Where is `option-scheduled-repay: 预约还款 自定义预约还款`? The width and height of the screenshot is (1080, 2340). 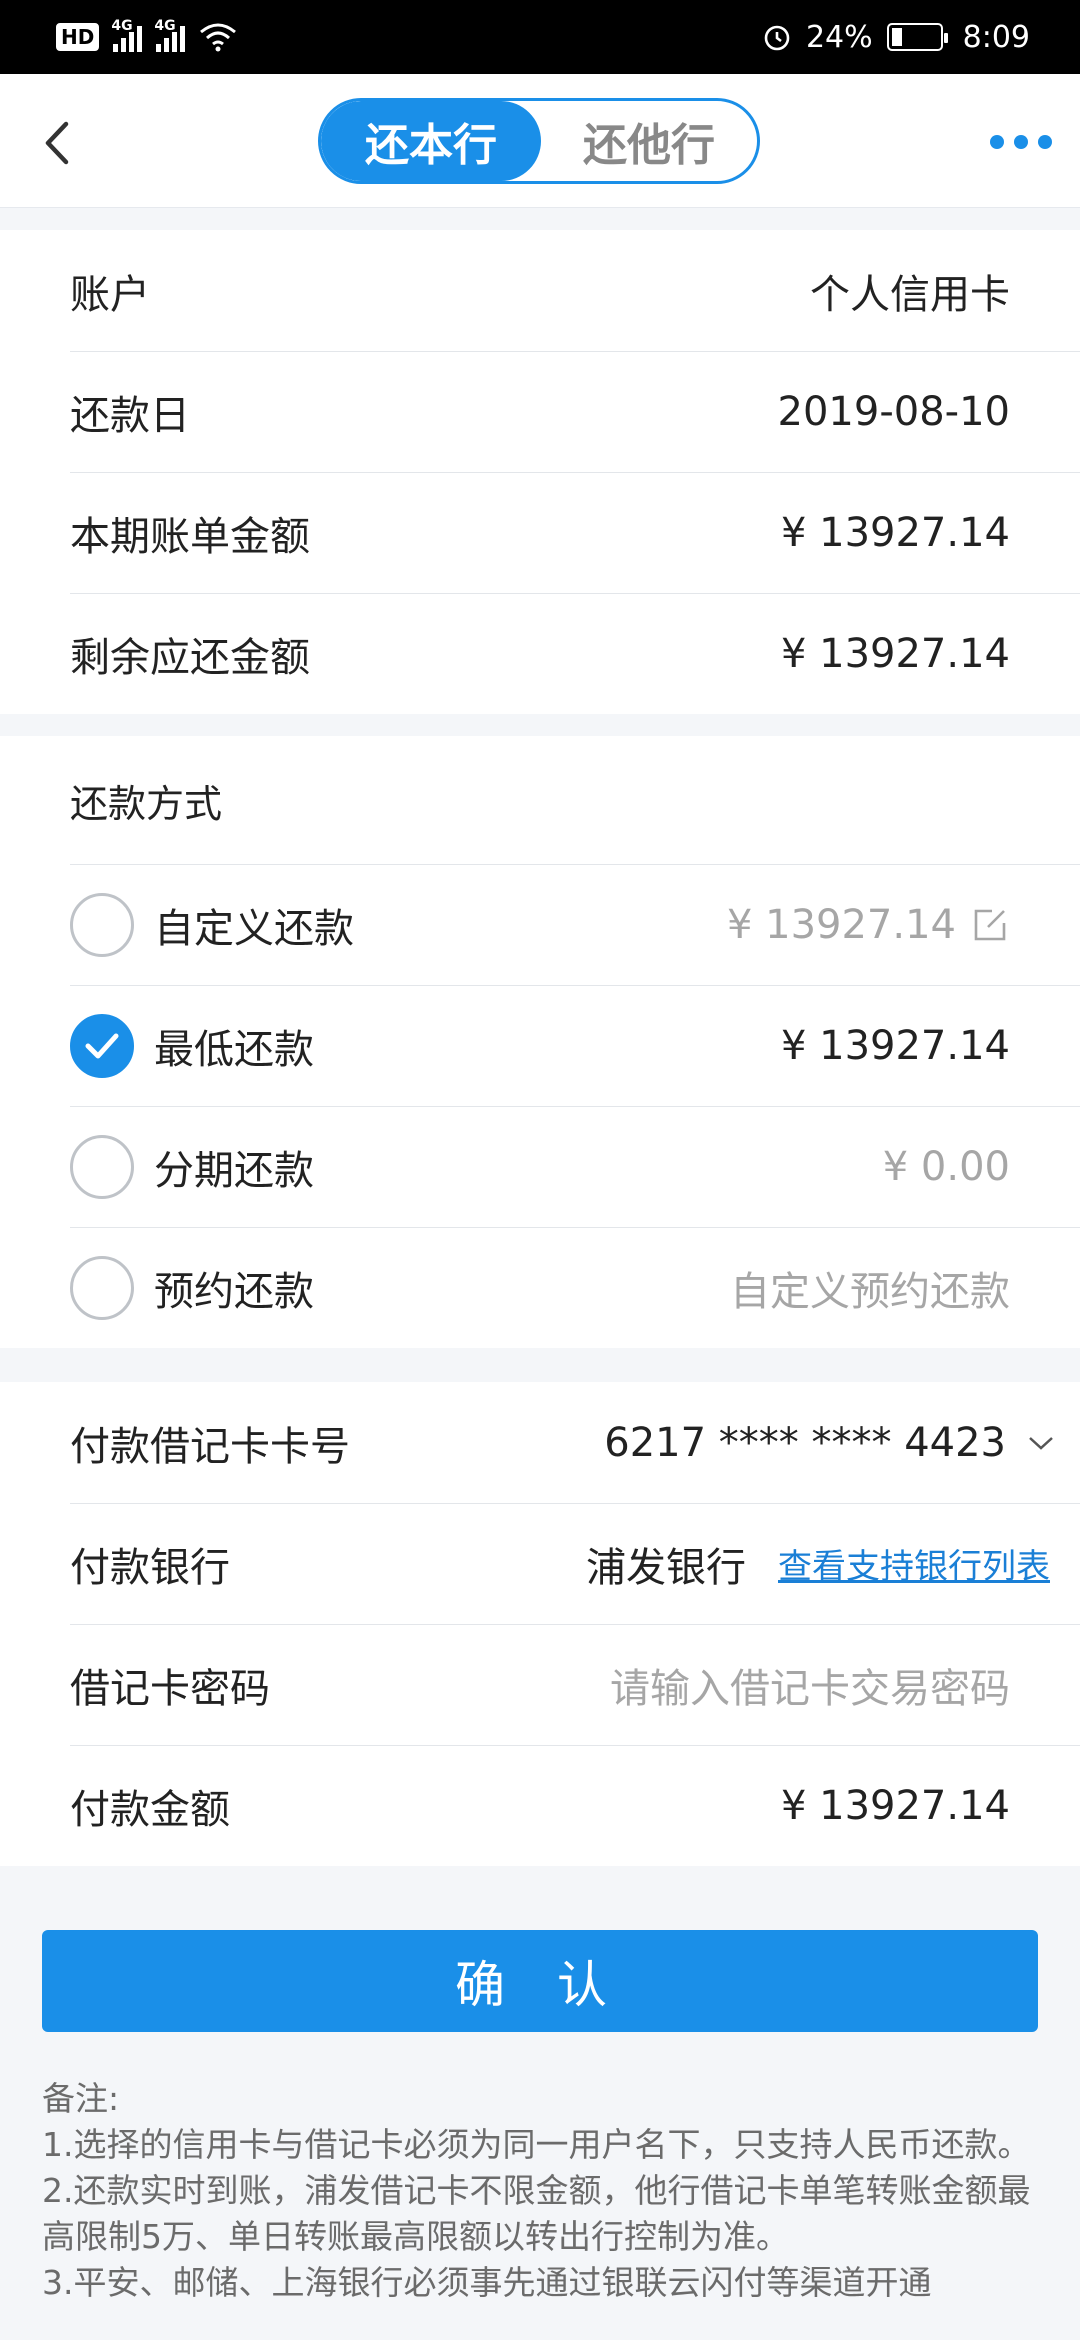 option-scheduled-repay: 预约还款 自定义预约还款 is located at coordinates (540, 1287).